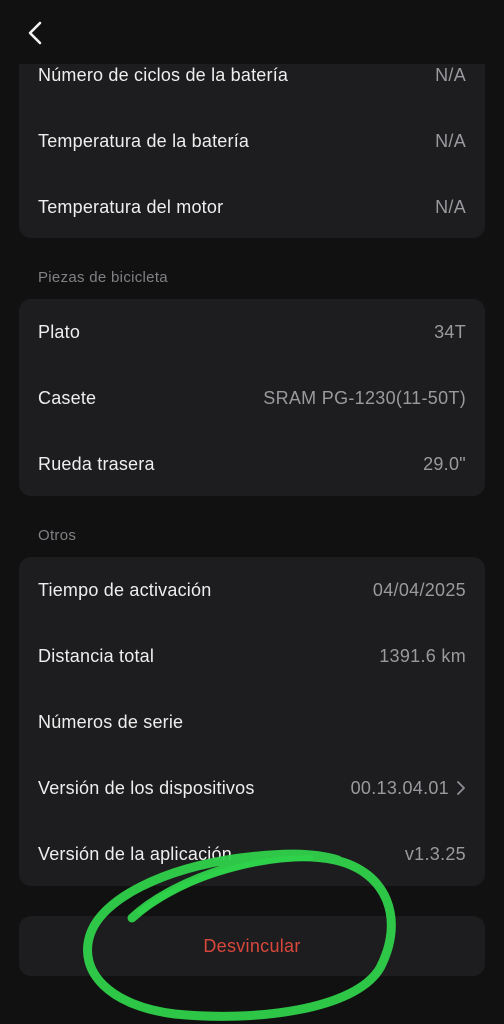 The image size is (504, 1024). What do you see at coordinates (59, 332) in the screenshot?
I see `chainring-label: Plato` at bounding box center [59, 332].